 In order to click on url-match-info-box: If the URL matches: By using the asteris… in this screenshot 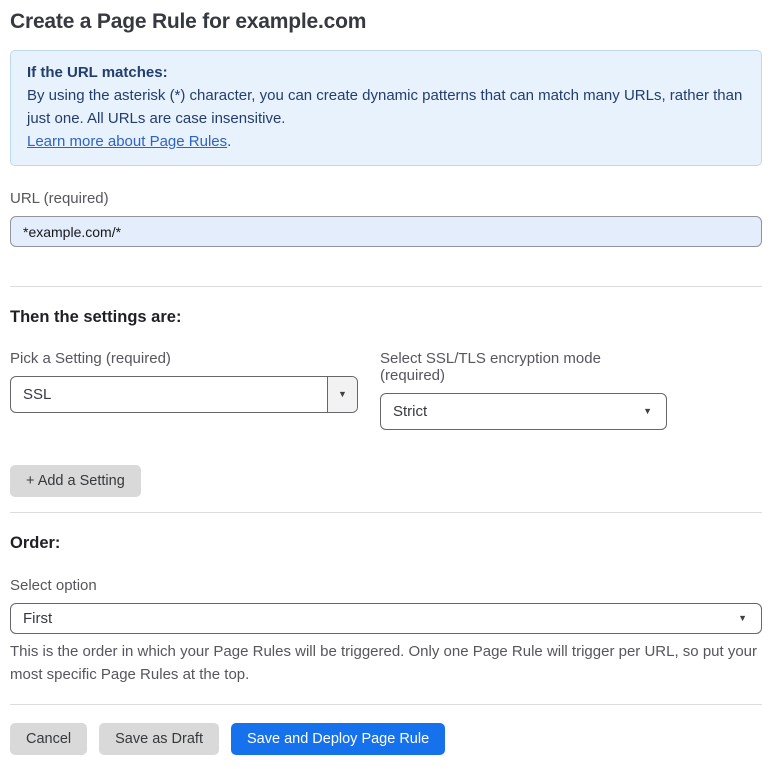, I will do `click(386, 108)`.